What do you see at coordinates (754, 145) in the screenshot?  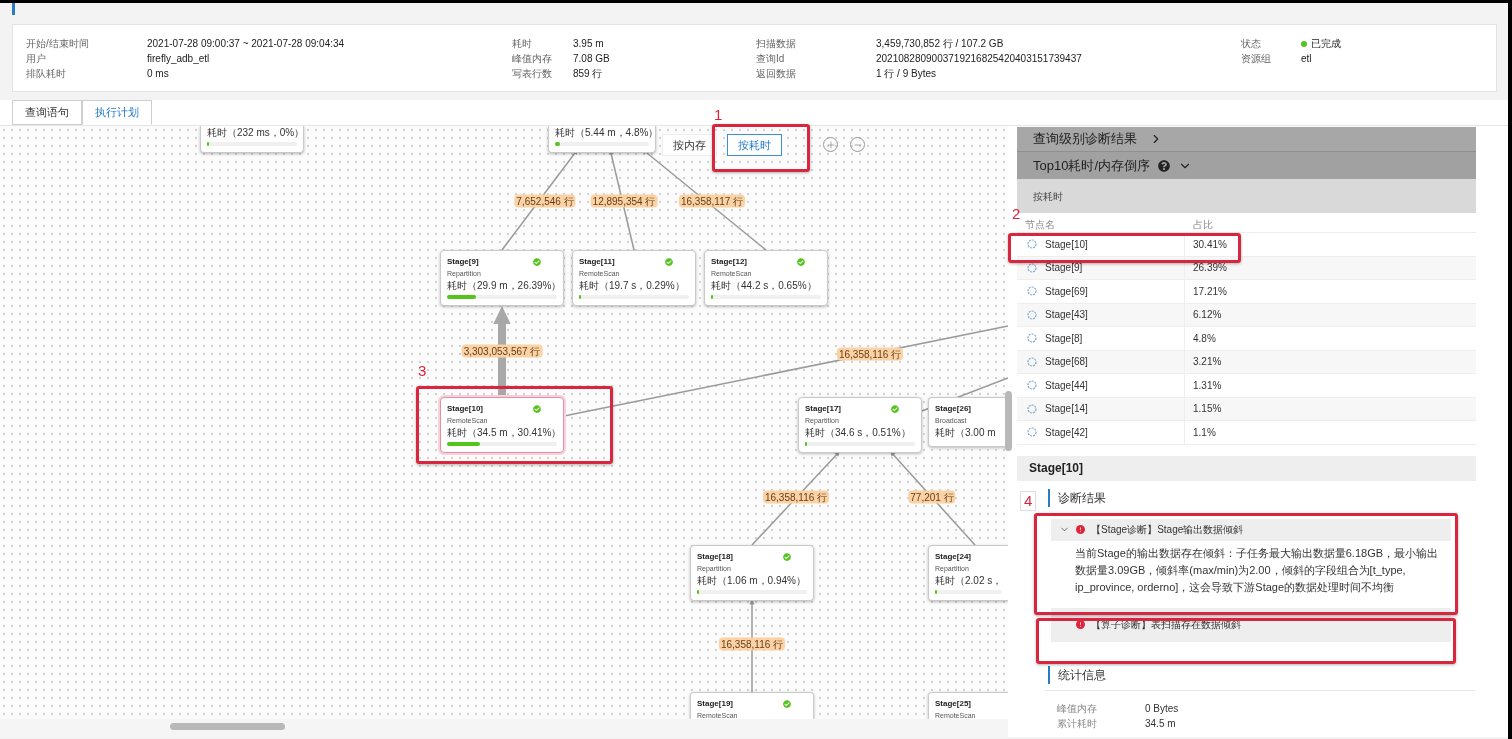 I see `sort-button: 按耗时` at bounding box center [754, 145].